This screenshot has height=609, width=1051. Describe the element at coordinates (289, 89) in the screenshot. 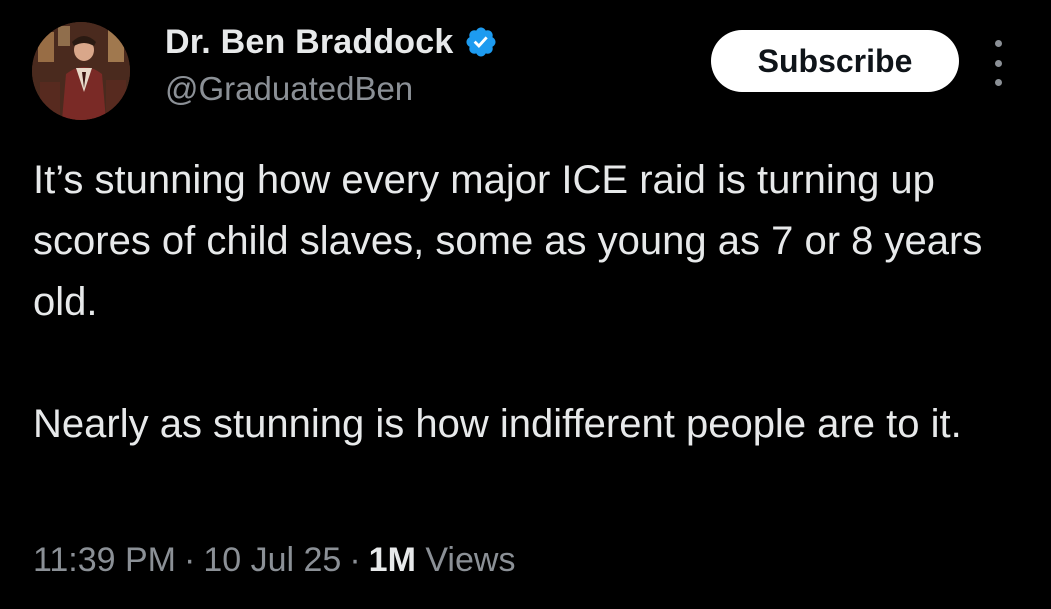

I see `author-handle: @GraduatedBen` at that location.